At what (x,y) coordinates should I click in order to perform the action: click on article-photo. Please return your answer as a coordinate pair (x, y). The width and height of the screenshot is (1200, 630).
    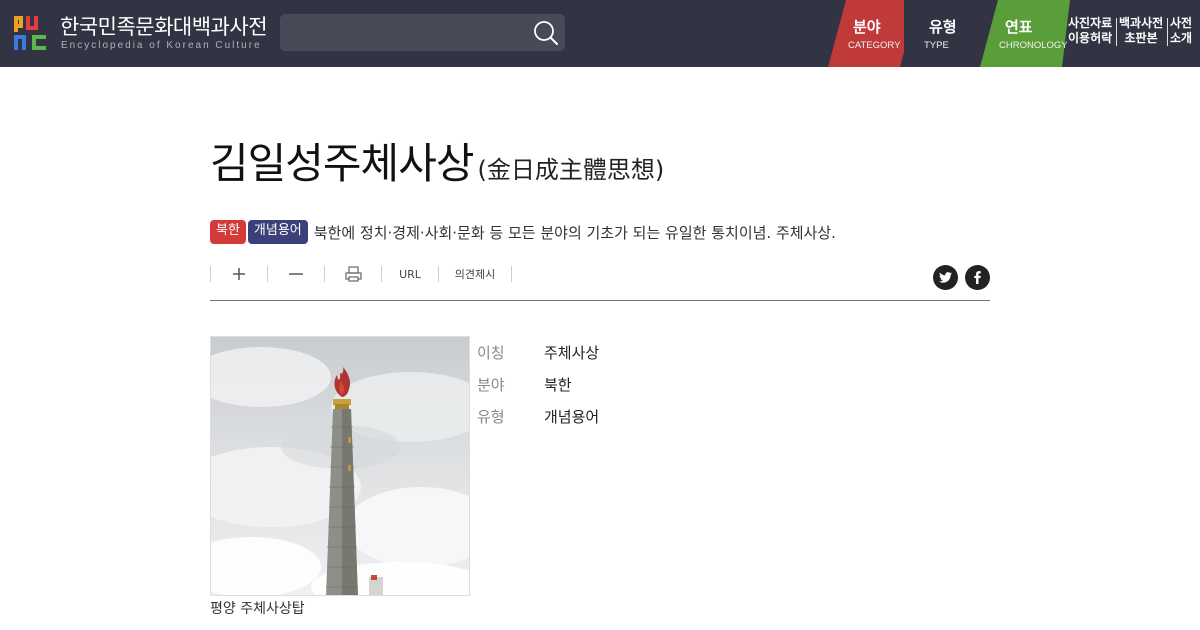
    Looking at the image, I should click on (340, 466).